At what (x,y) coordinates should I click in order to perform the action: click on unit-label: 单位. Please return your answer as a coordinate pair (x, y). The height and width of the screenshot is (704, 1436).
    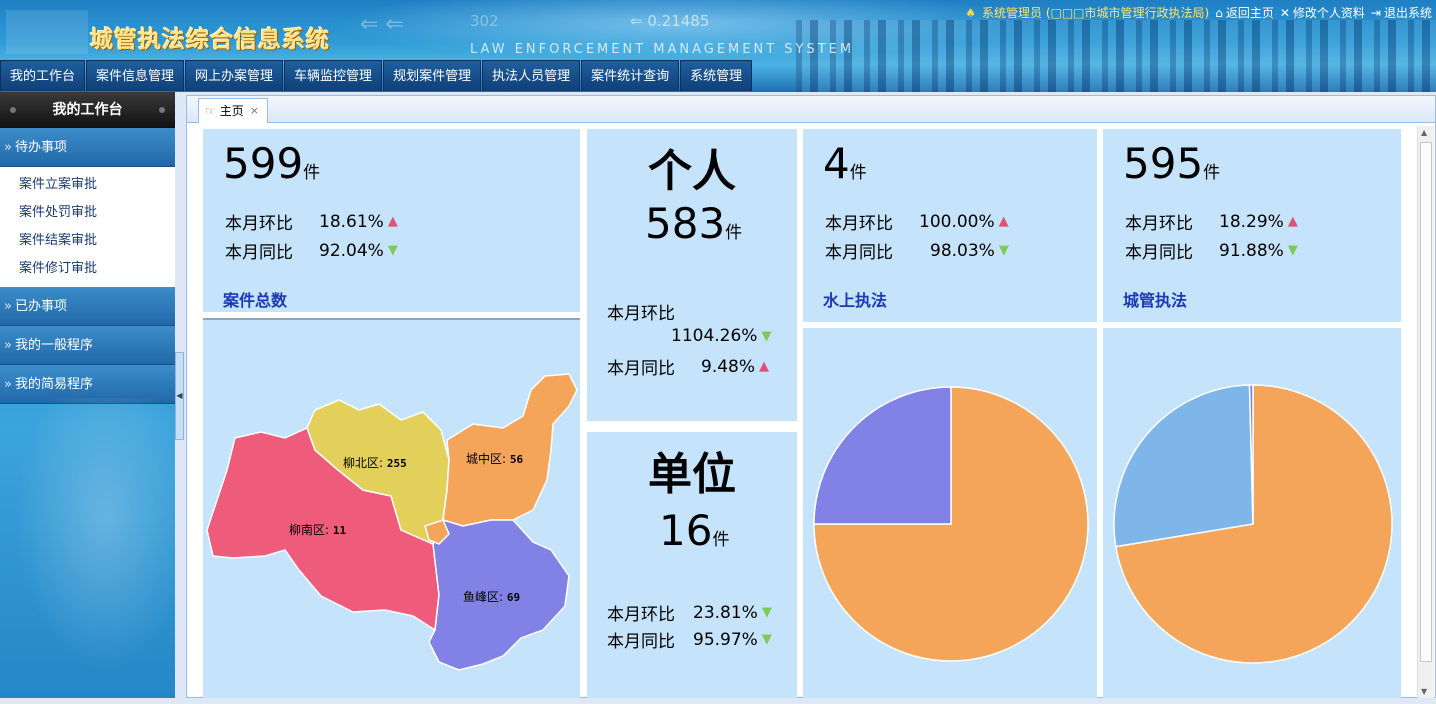
    Looking at the image, I should click on (692, 474).